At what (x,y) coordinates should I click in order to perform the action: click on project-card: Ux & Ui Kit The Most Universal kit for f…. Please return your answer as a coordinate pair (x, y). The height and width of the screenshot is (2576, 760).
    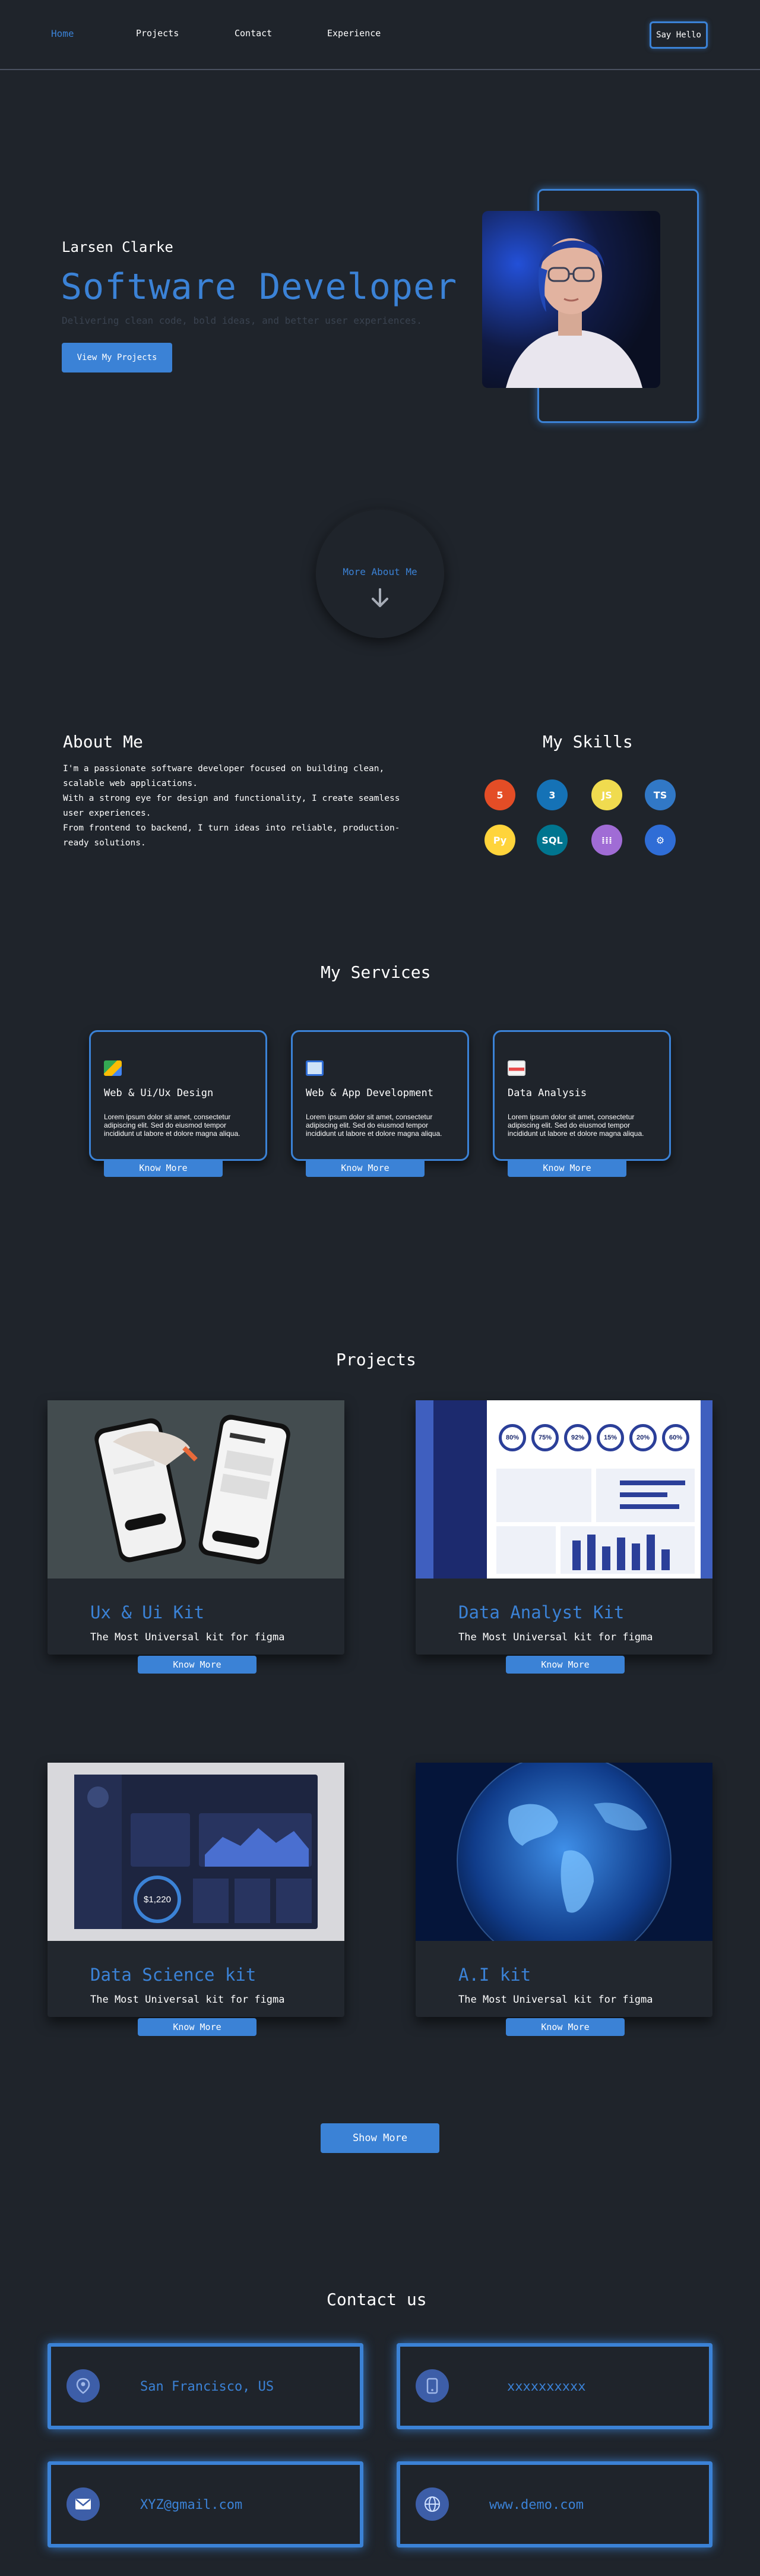
    Looking at the image, I should click on (196, 1537).